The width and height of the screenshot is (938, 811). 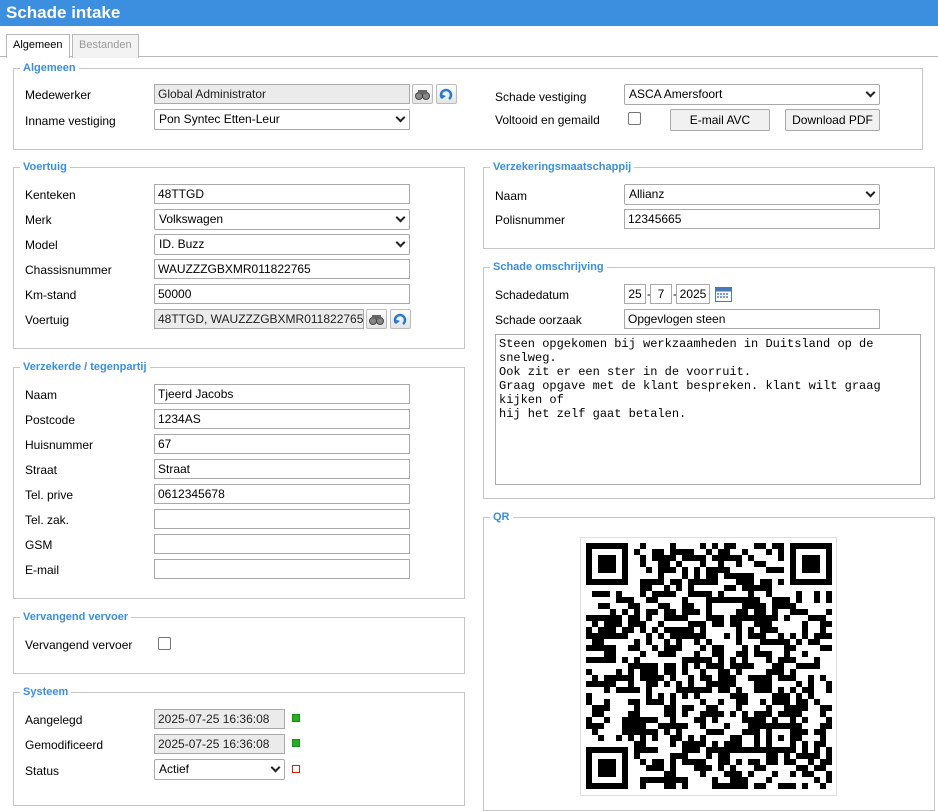 I want to click on schade-vestiging-select: ASCA Amersfoort, so click(x=752, y=94).